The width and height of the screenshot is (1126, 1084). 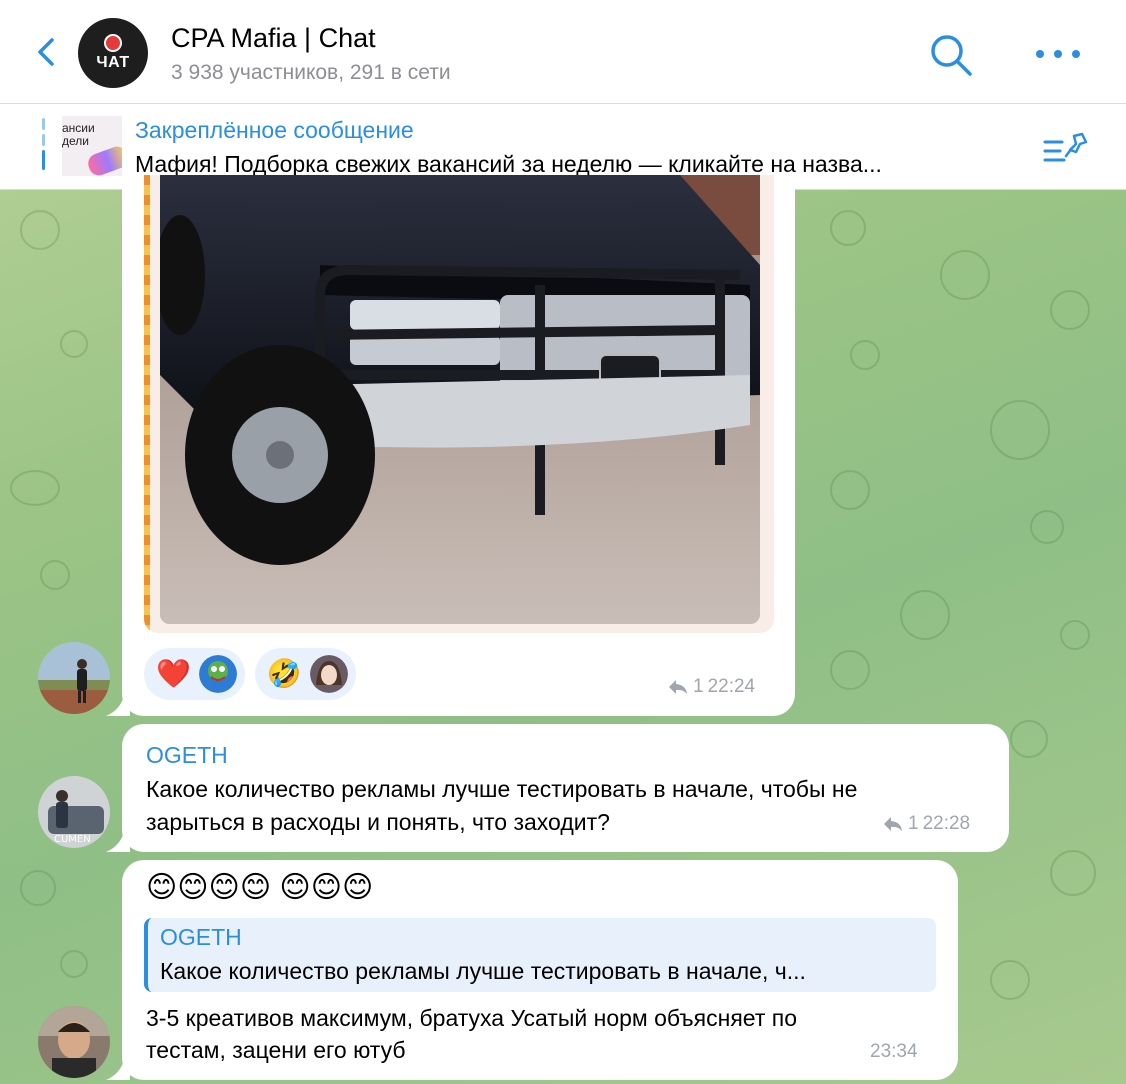 I want to click on message-time: 22:24, so click(x=731, y=686).